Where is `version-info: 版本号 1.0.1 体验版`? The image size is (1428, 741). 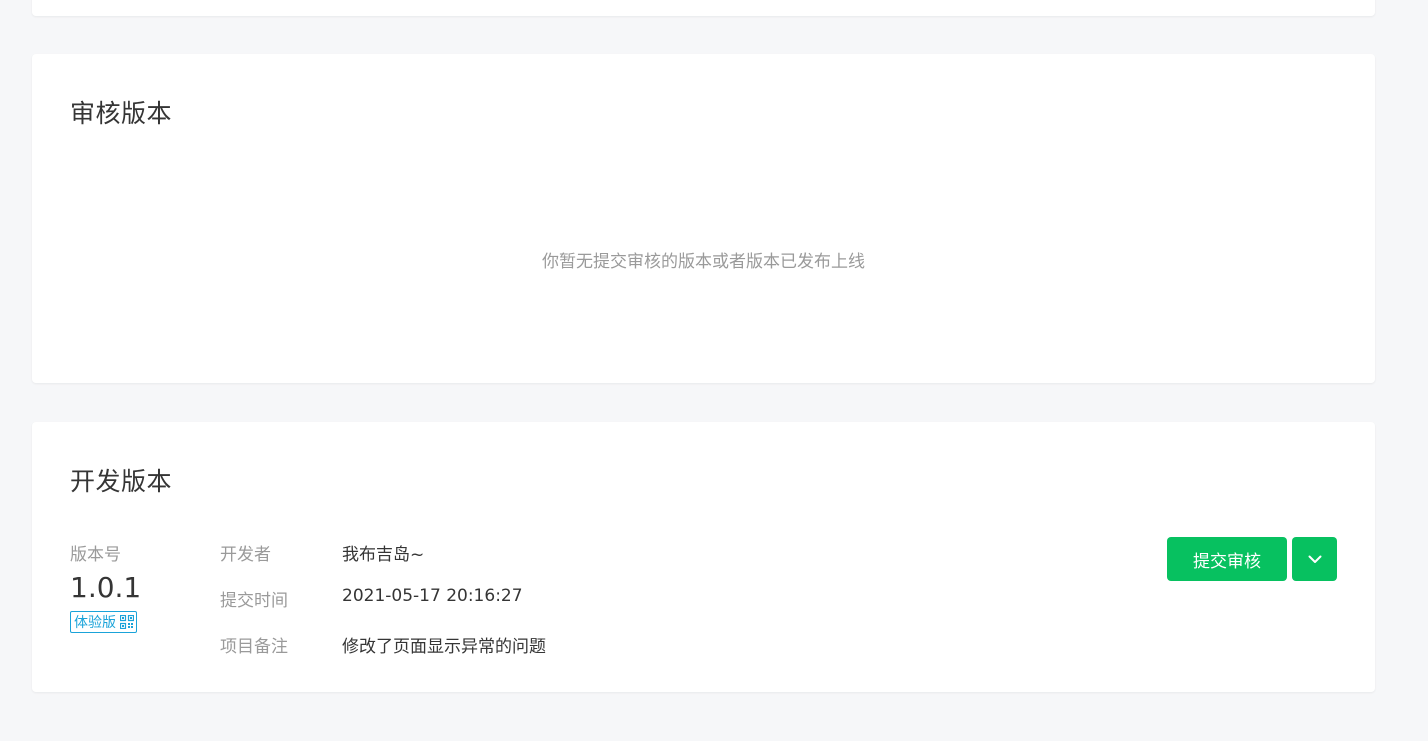 version-info: 版本号 1.0.1 体验版 is located at coordinates (105, 586).